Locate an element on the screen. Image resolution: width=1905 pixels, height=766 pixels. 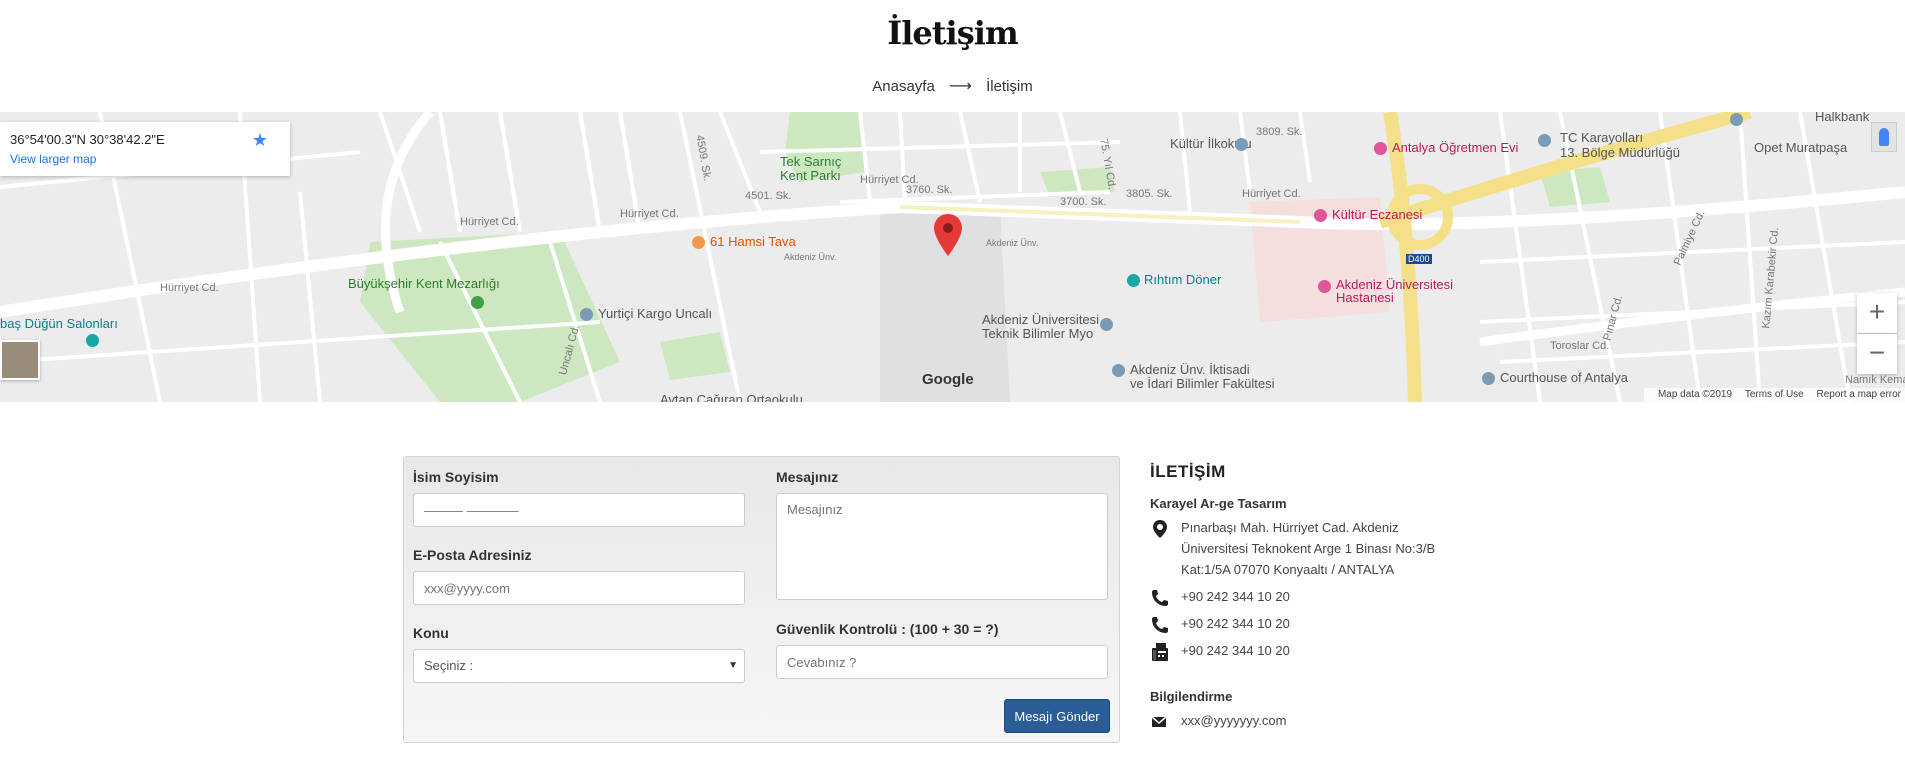
map-coordinates: 36°54'00.3"N 30°38'42.2"E is located at coordinates (87, 139).